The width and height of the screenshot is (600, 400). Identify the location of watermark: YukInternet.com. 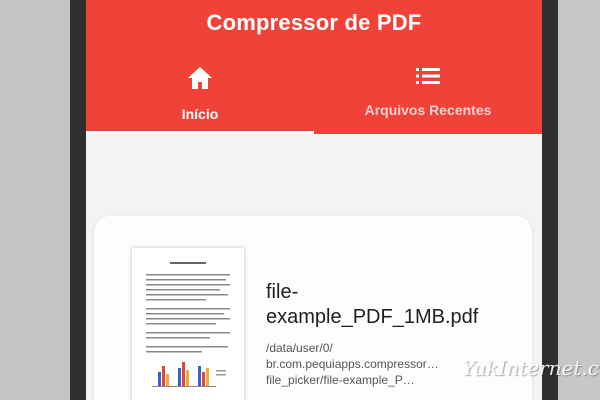
(531, 368).